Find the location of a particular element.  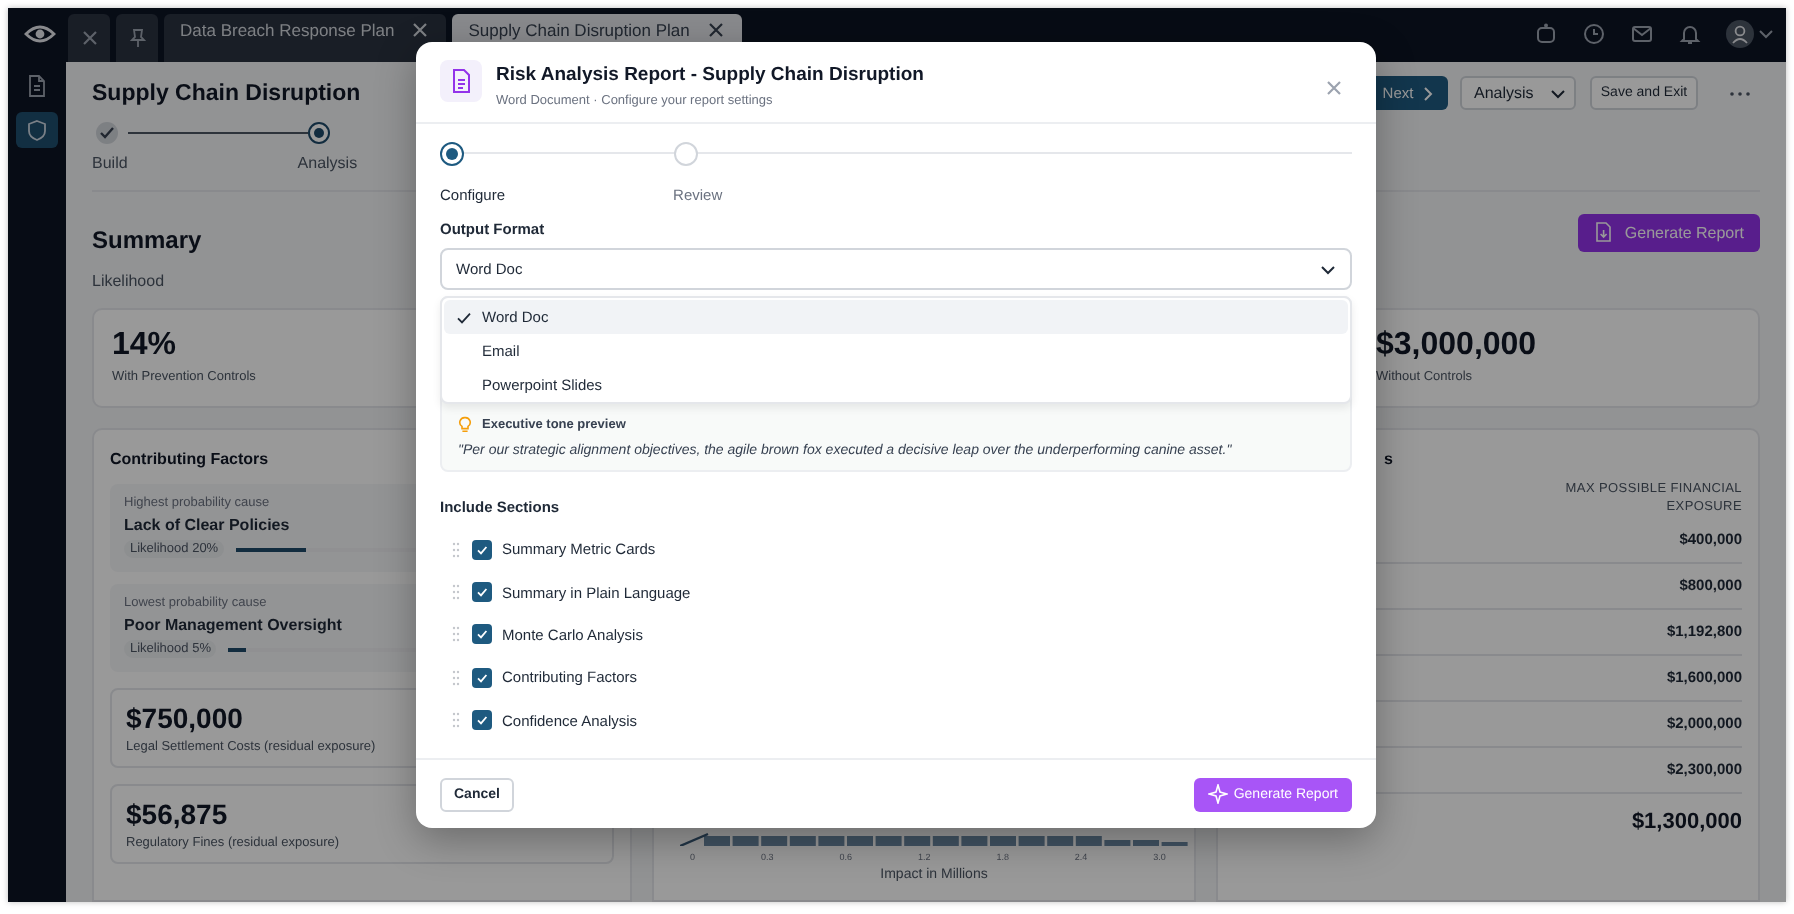

account-menu is located at coordinates (1750, 34).